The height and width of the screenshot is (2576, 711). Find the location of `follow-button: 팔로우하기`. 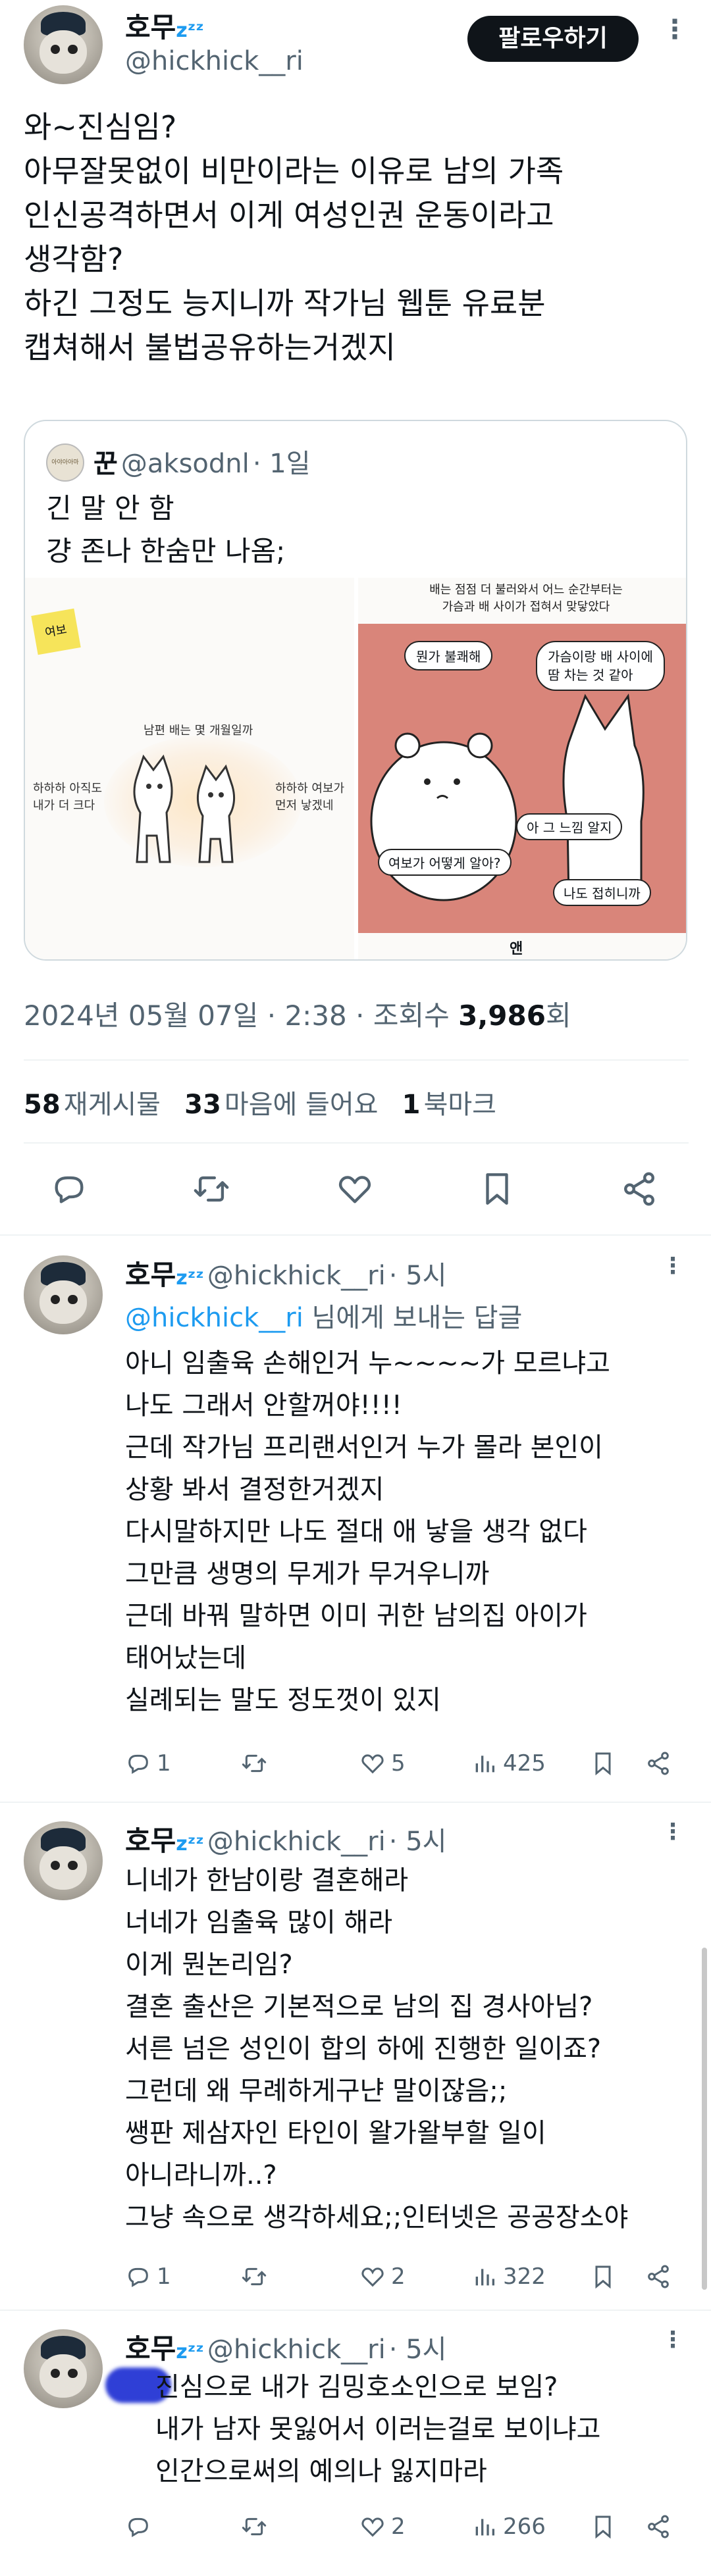

follow-button: 팔로우하기 is located at coordinates (553, 39).